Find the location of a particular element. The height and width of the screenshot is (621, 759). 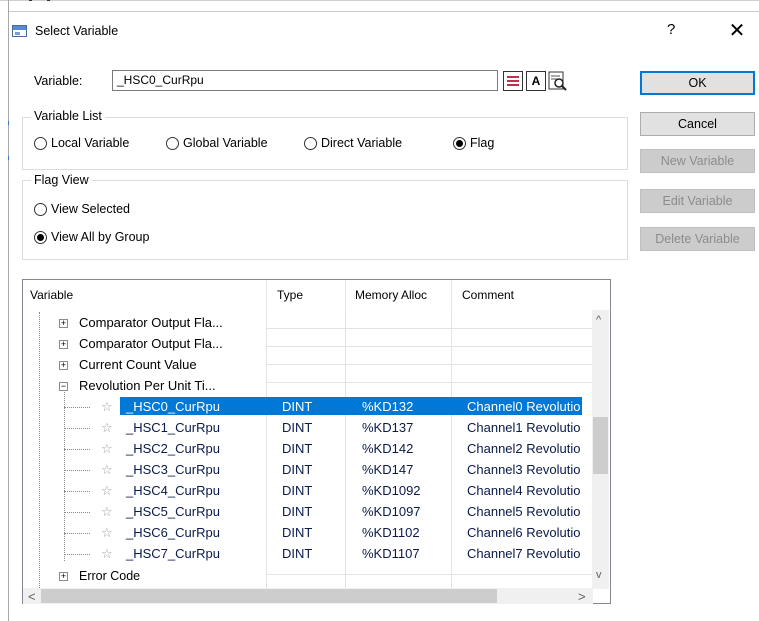

help-button: ? is located at coordinates (671, 29).